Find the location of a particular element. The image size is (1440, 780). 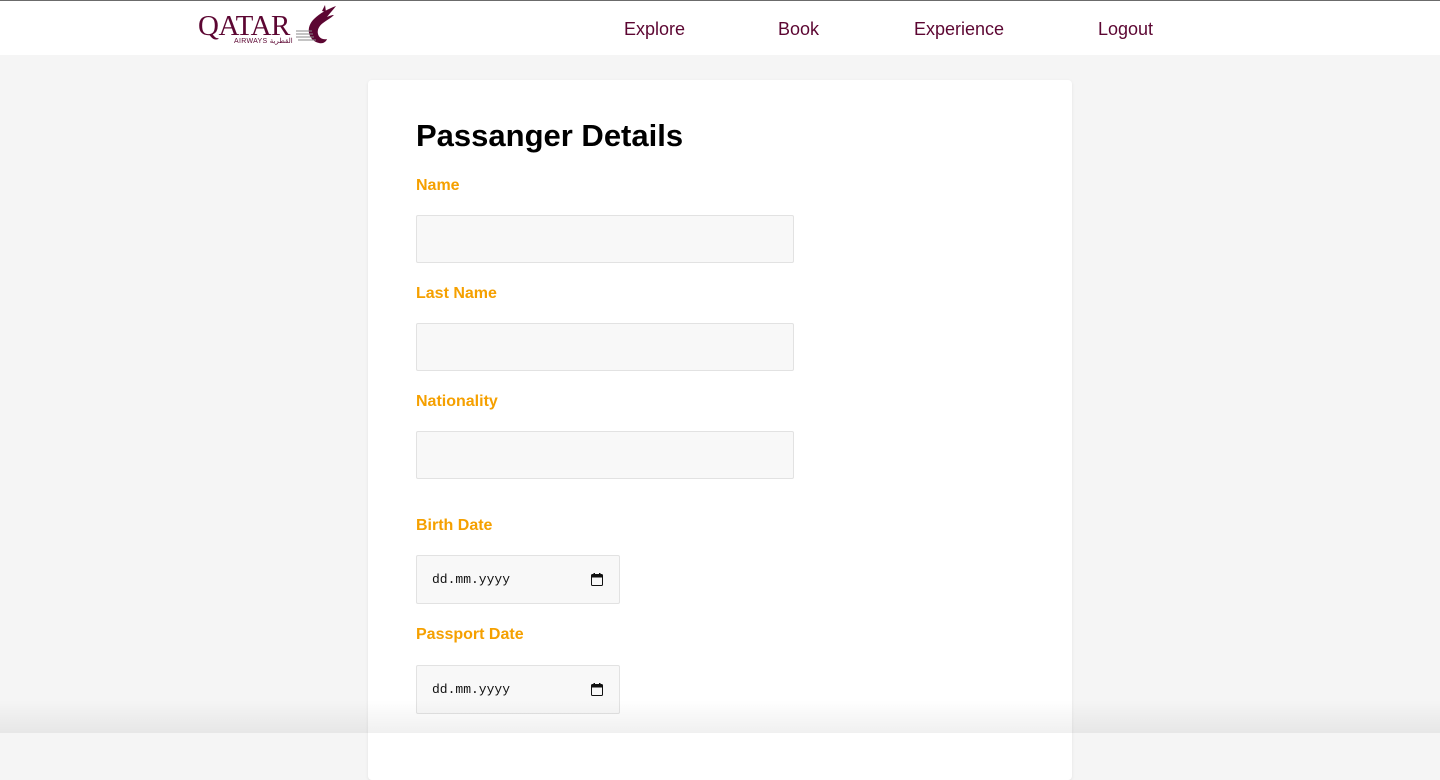

logo-subtext: AIRWAYS القطرية is located at coordinates (263, 41).